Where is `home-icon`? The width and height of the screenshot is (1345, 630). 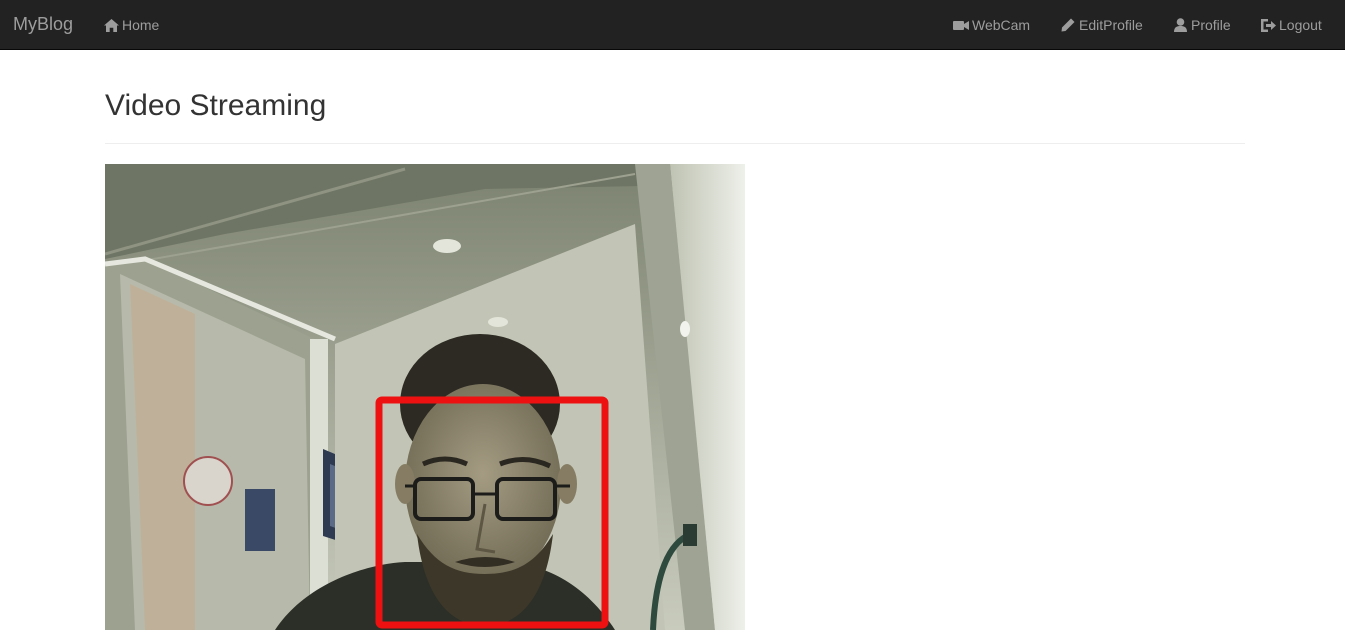
home-icon is located at coordinates (111, 25).